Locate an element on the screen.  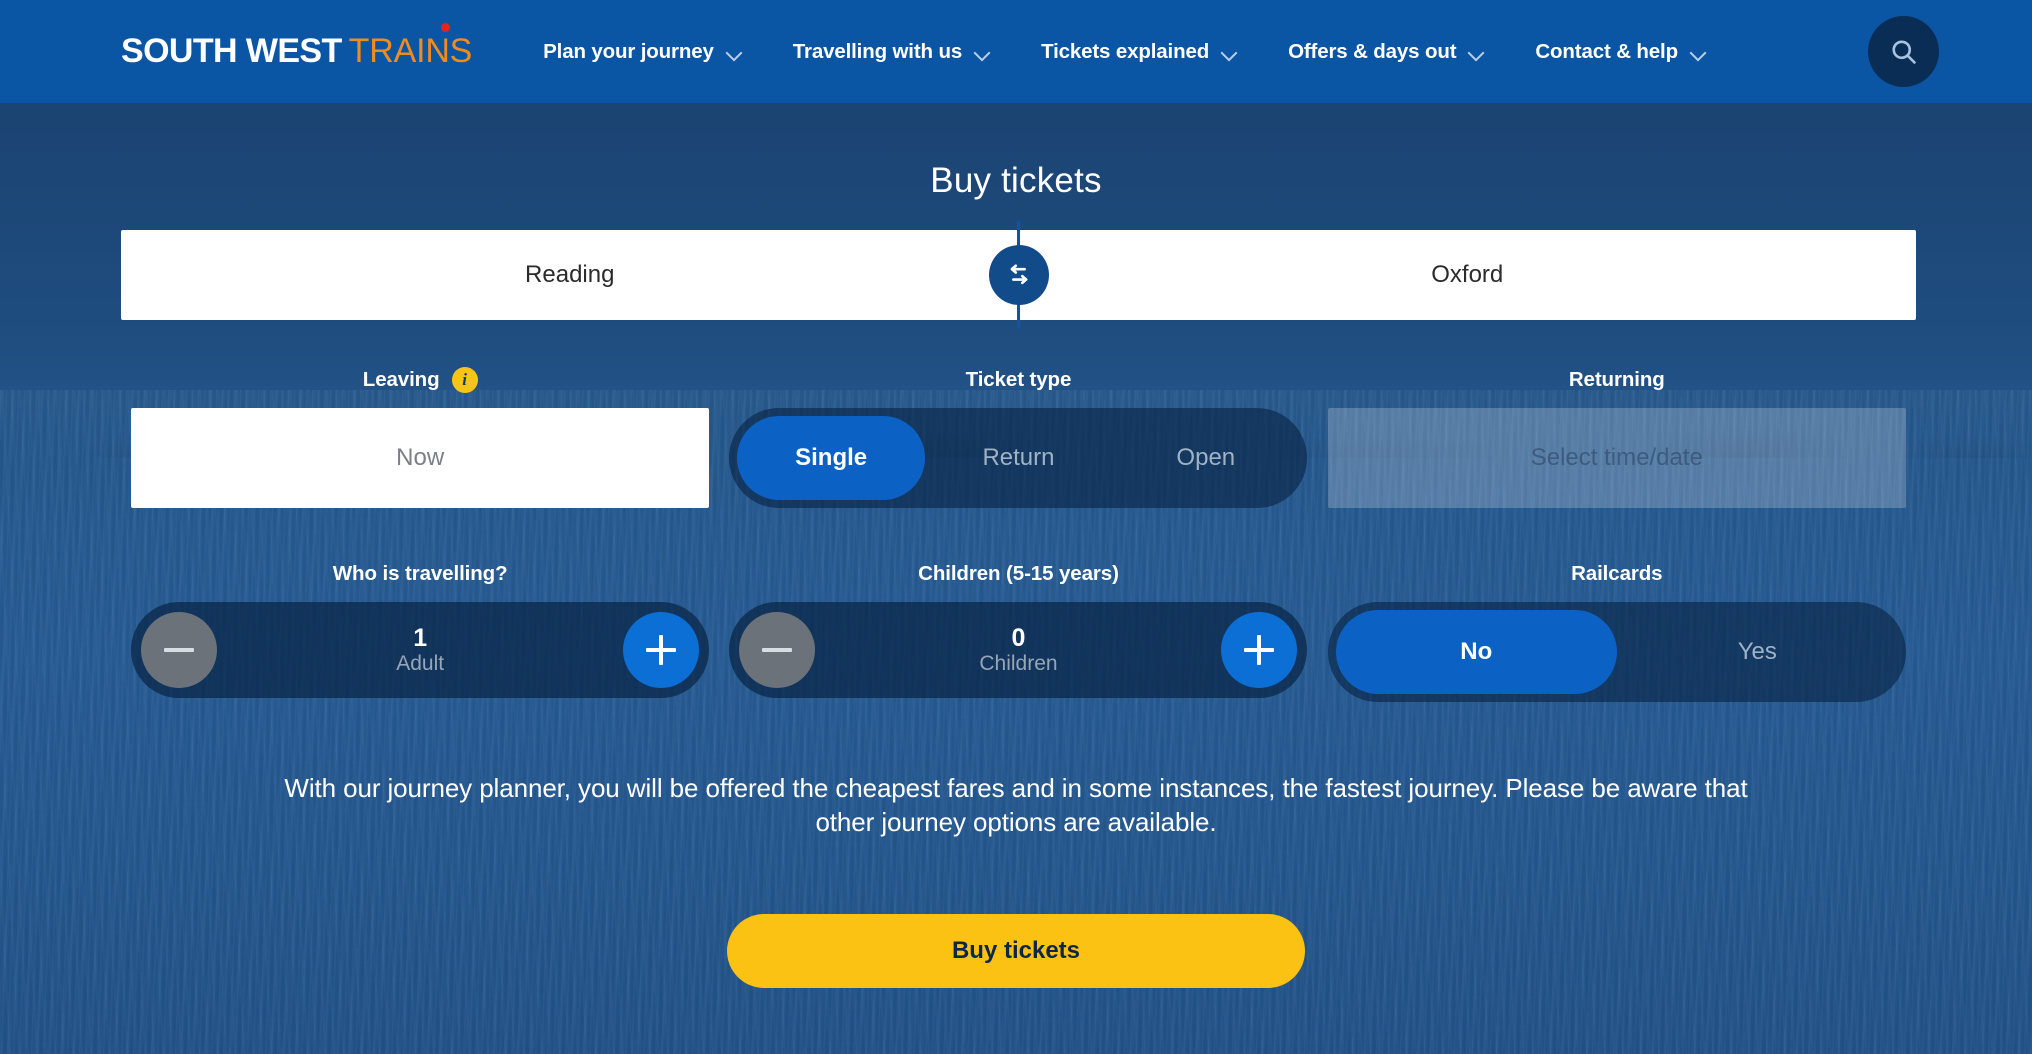
ticket-type-label-col: Ticket type is located at coordinates (1018, 380).